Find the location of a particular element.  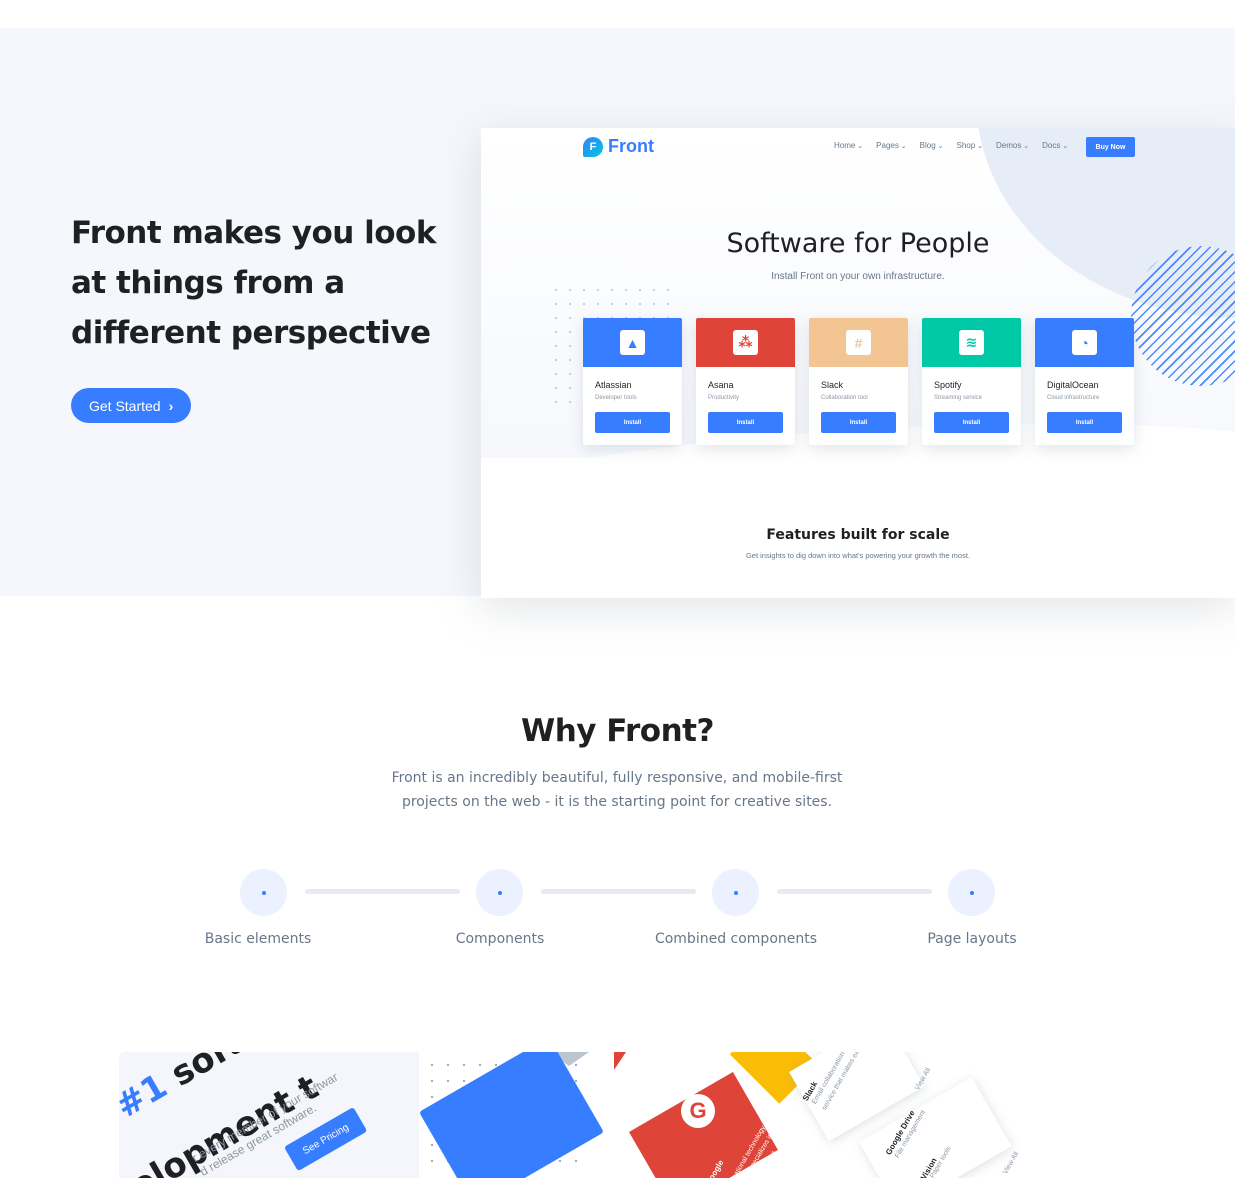

card-description: Cloud infrastructure is located at coordinates (1073, 398).